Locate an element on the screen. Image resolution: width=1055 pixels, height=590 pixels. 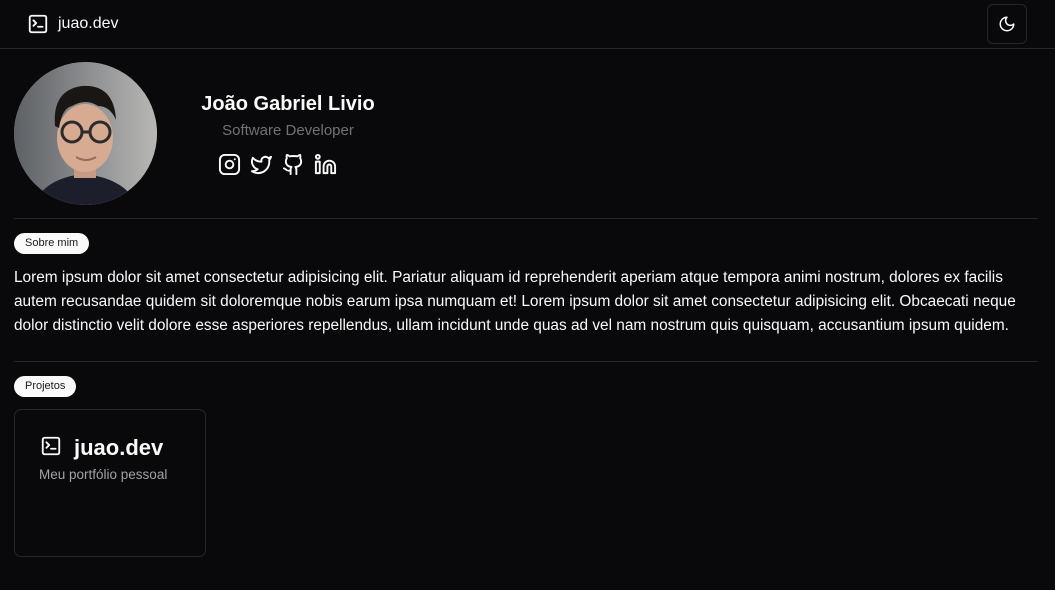
moon-icon is located at coordinates (1007, 24).